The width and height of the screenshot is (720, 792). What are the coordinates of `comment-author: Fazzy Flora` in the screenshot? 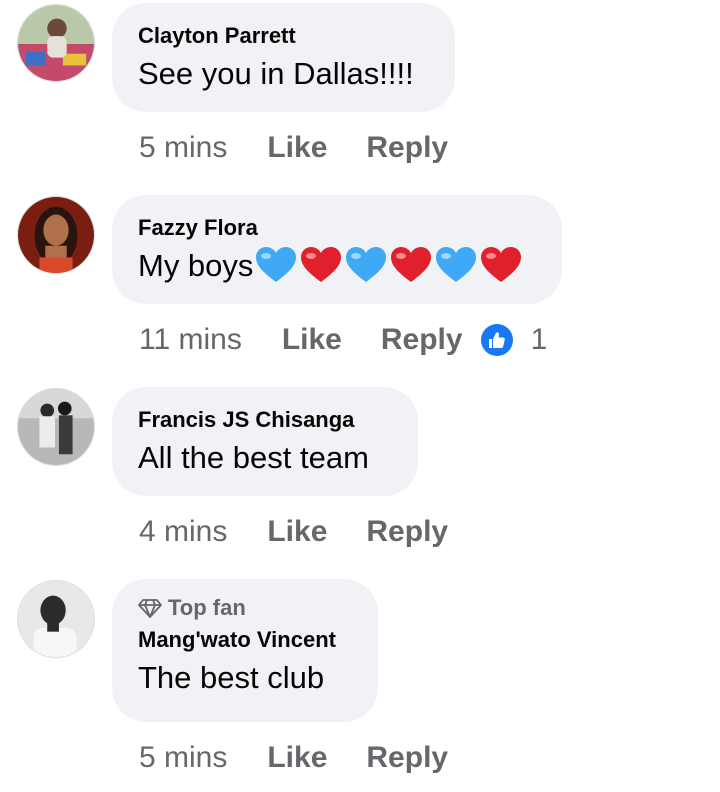 It's located at (337, 228).